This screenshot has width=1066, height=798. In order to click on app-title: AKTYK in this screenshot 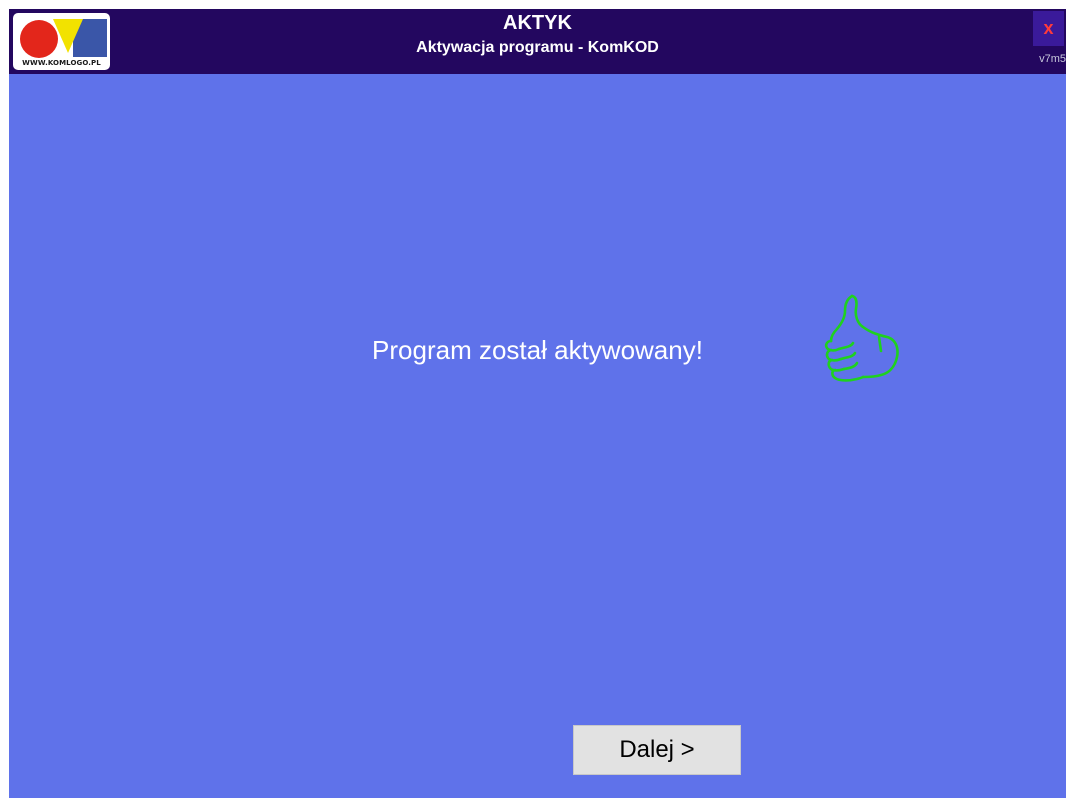, I will do `click(537, 23)`.